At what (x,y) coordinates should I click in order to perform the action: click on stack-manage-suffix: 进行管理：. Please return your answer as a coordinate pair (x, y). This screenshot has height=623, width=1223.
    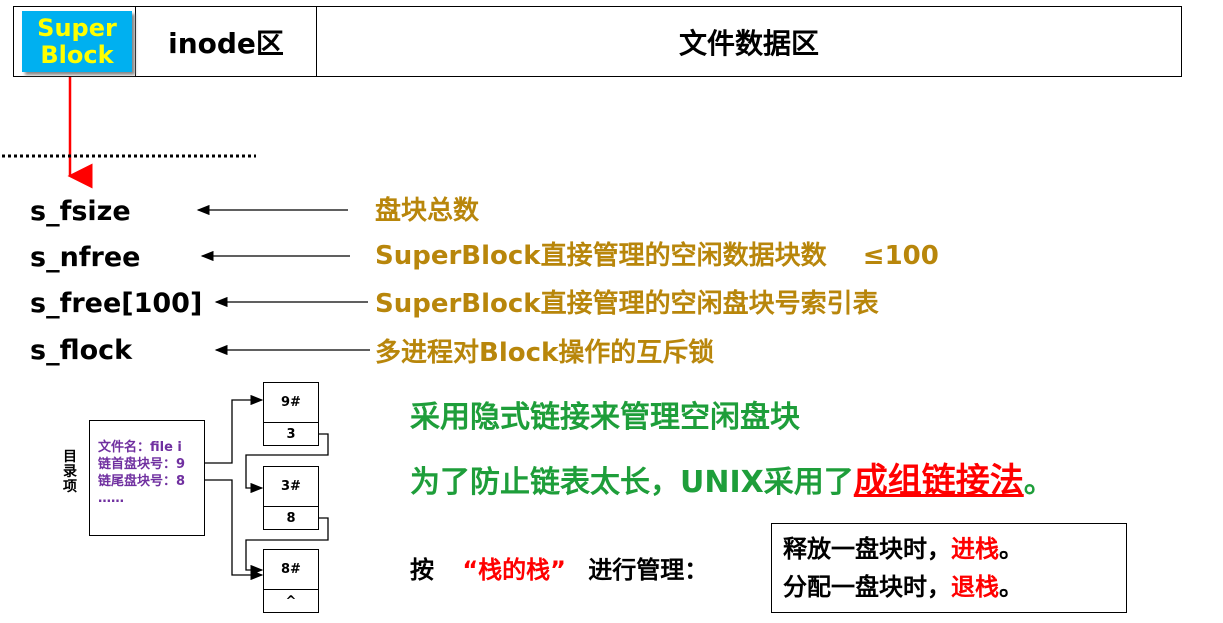
    Looking at the image, I should click on (648, 570).